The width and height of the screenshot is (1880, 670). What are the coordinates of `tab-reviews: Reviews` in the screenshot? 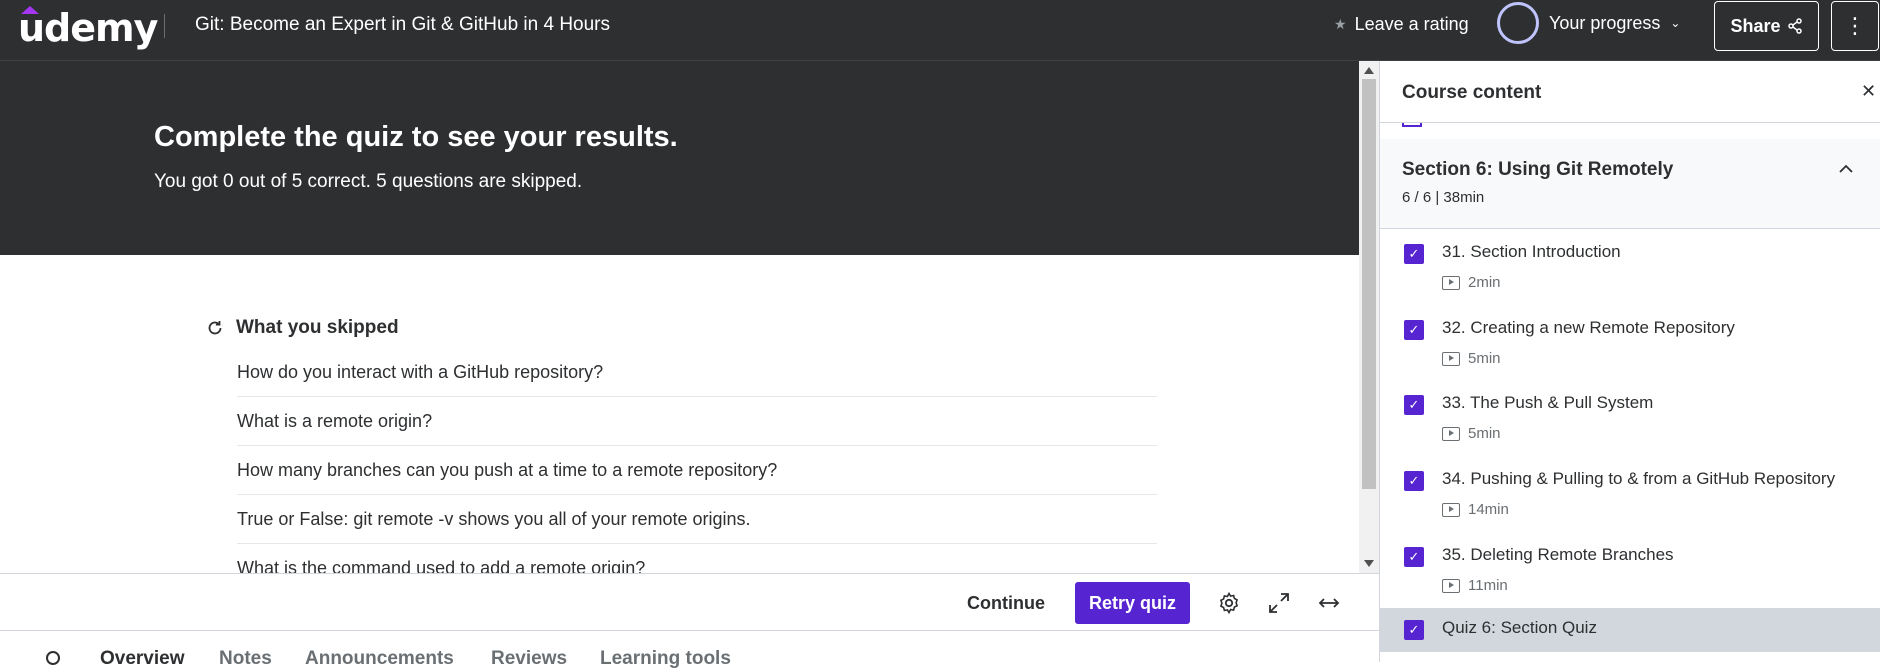 It's located at (529, 659).